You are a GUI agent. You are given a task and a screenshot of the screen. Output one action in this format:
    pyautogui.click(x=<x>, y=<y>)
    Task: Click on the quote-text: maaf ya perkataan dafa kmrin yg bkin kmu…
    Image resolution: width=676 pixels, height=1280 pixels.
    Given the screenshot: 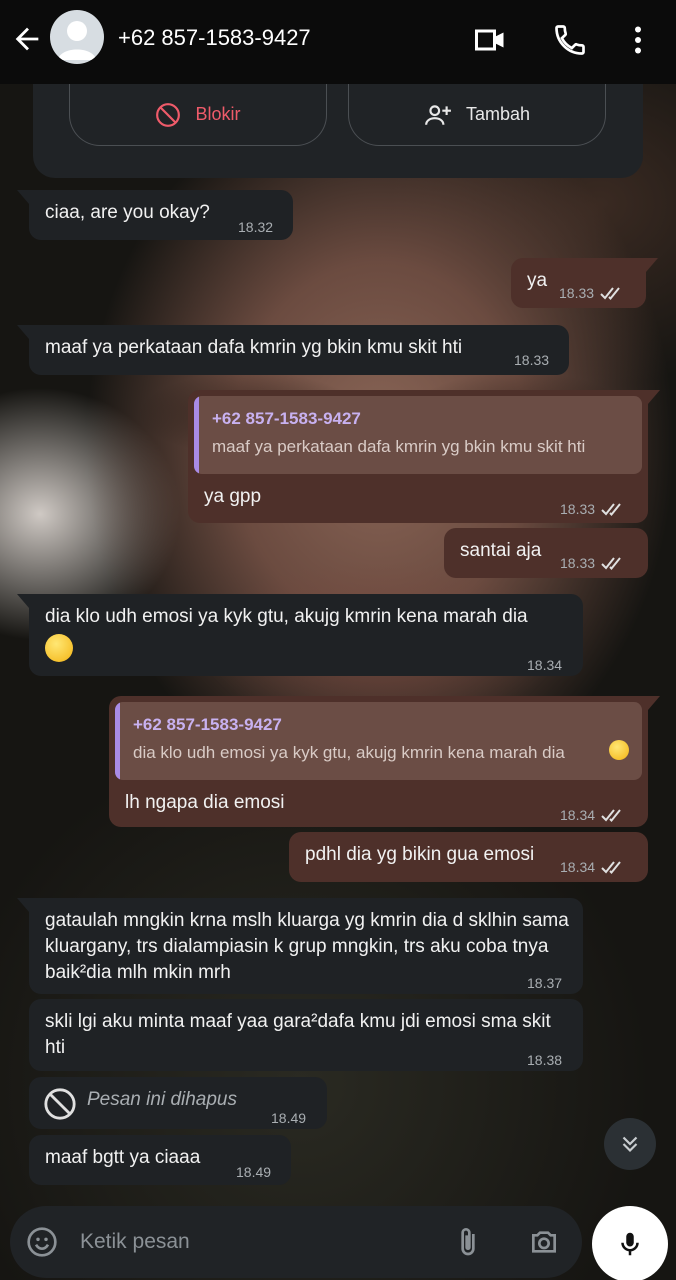 What is the action you would take?
    pyautogui.click(x=399, y=446)
    